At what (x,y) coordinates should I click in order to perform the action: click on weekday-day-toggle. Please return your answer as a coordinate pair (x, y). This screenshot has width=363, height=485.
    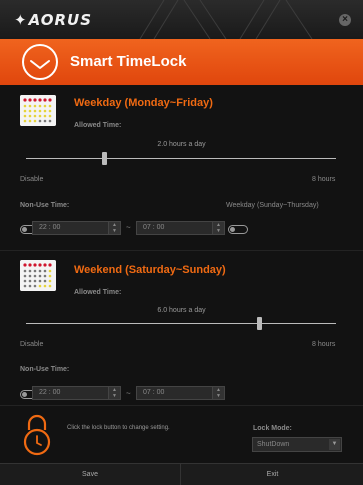
    Looking at the image, I should click on (238, 229).